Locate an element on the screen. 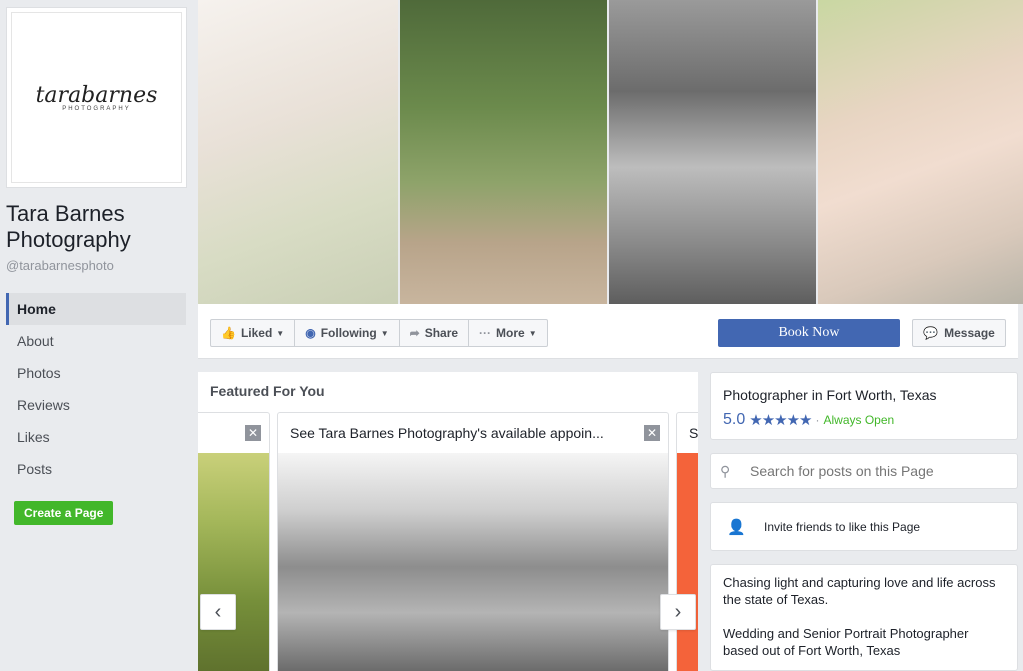 The height and width of the screenshot is (671, 1023). featured-card-prev: ✕ is located at coordinates (234, 541).